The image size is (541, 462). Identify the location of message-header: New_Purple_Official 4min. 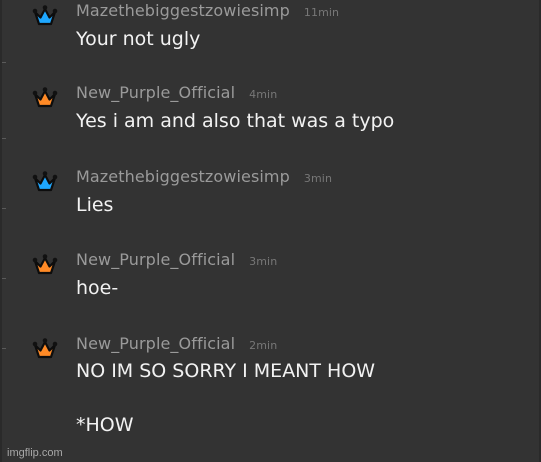
(176, 92).